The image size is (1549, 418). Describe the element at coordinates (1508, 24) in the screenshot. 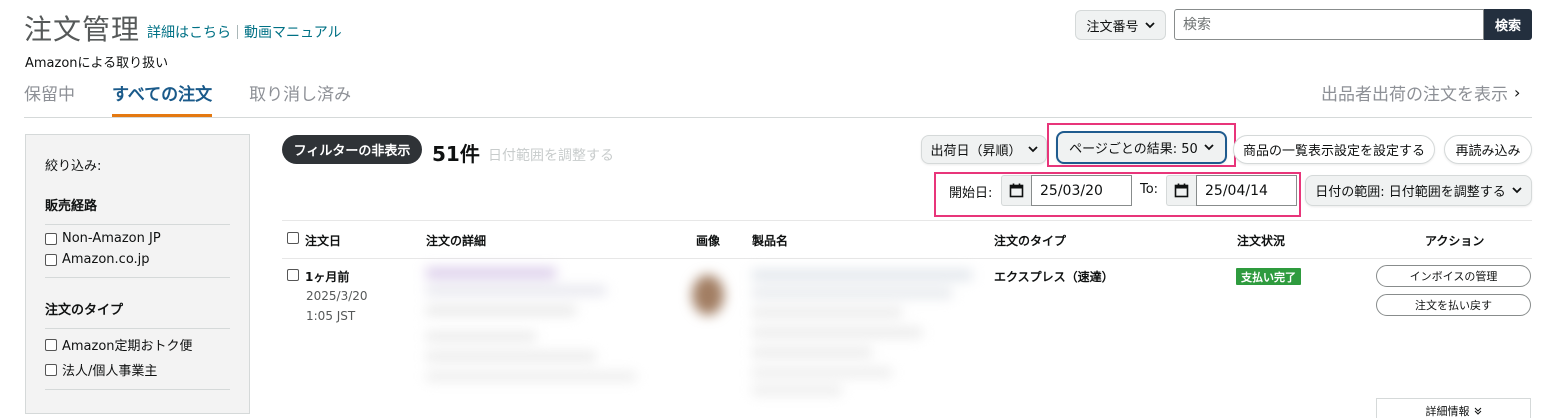

I see `search-button: 検索` at that location.